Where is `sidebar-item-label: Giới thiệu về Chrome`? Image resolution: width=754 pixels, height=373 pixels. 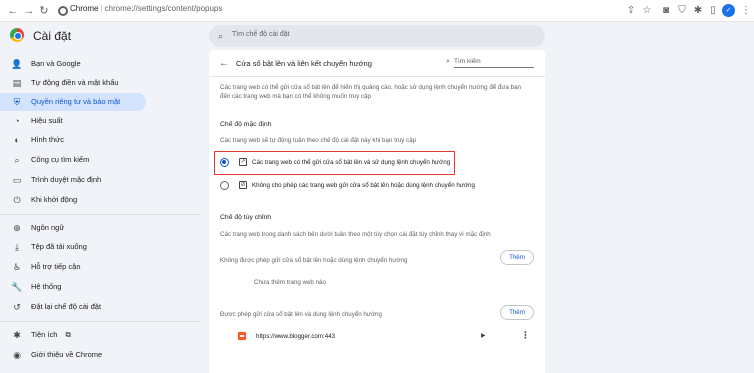 sidebar-item-label: Giới thiệu về Chrome is located at coordinates (67, 354).